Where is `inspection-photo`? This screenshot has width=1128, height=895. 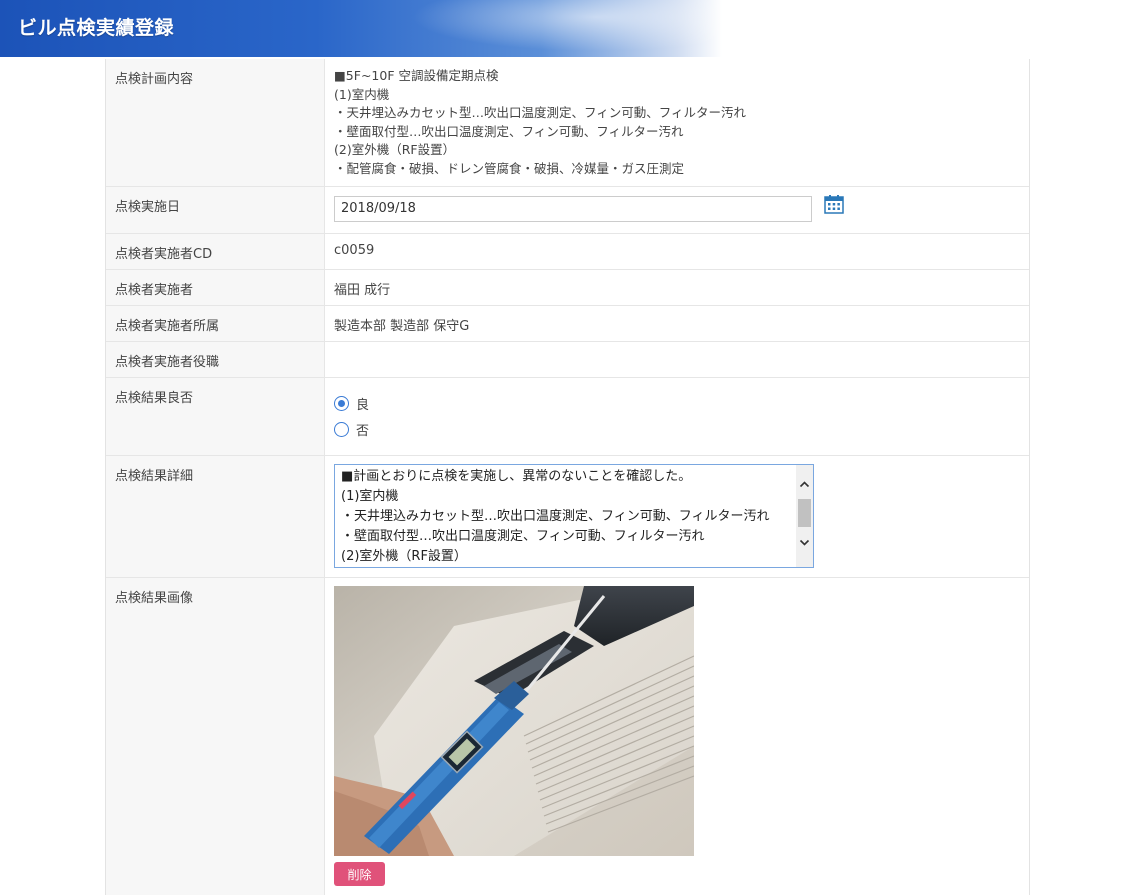 inspection-photo is located at coordinates (514, 721).